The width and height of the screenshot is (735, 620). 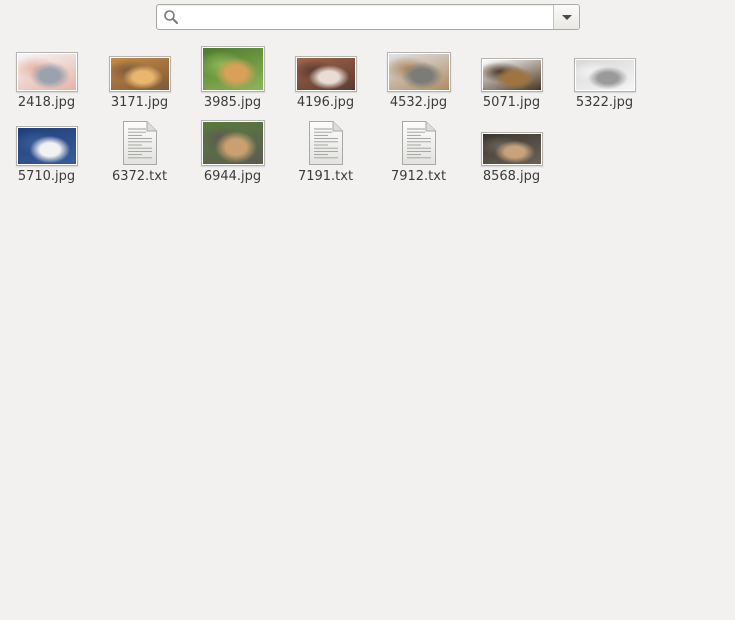 What do you see at coordinates (46, 102) in the screenshot?
I see `file-name-label: 2418.jpg` at bounding box center [46, 102].